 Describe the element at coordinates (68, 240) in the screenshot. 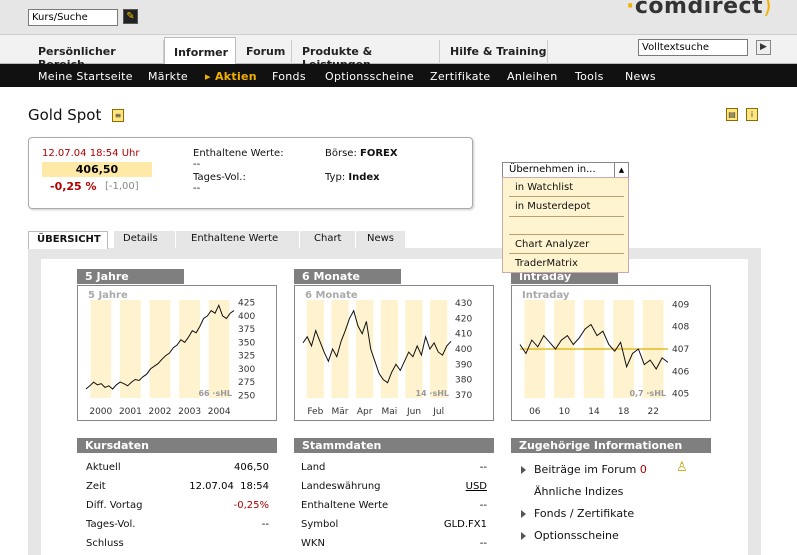

I see `tab-uebersicht: ÜBERSICHT` at that location.